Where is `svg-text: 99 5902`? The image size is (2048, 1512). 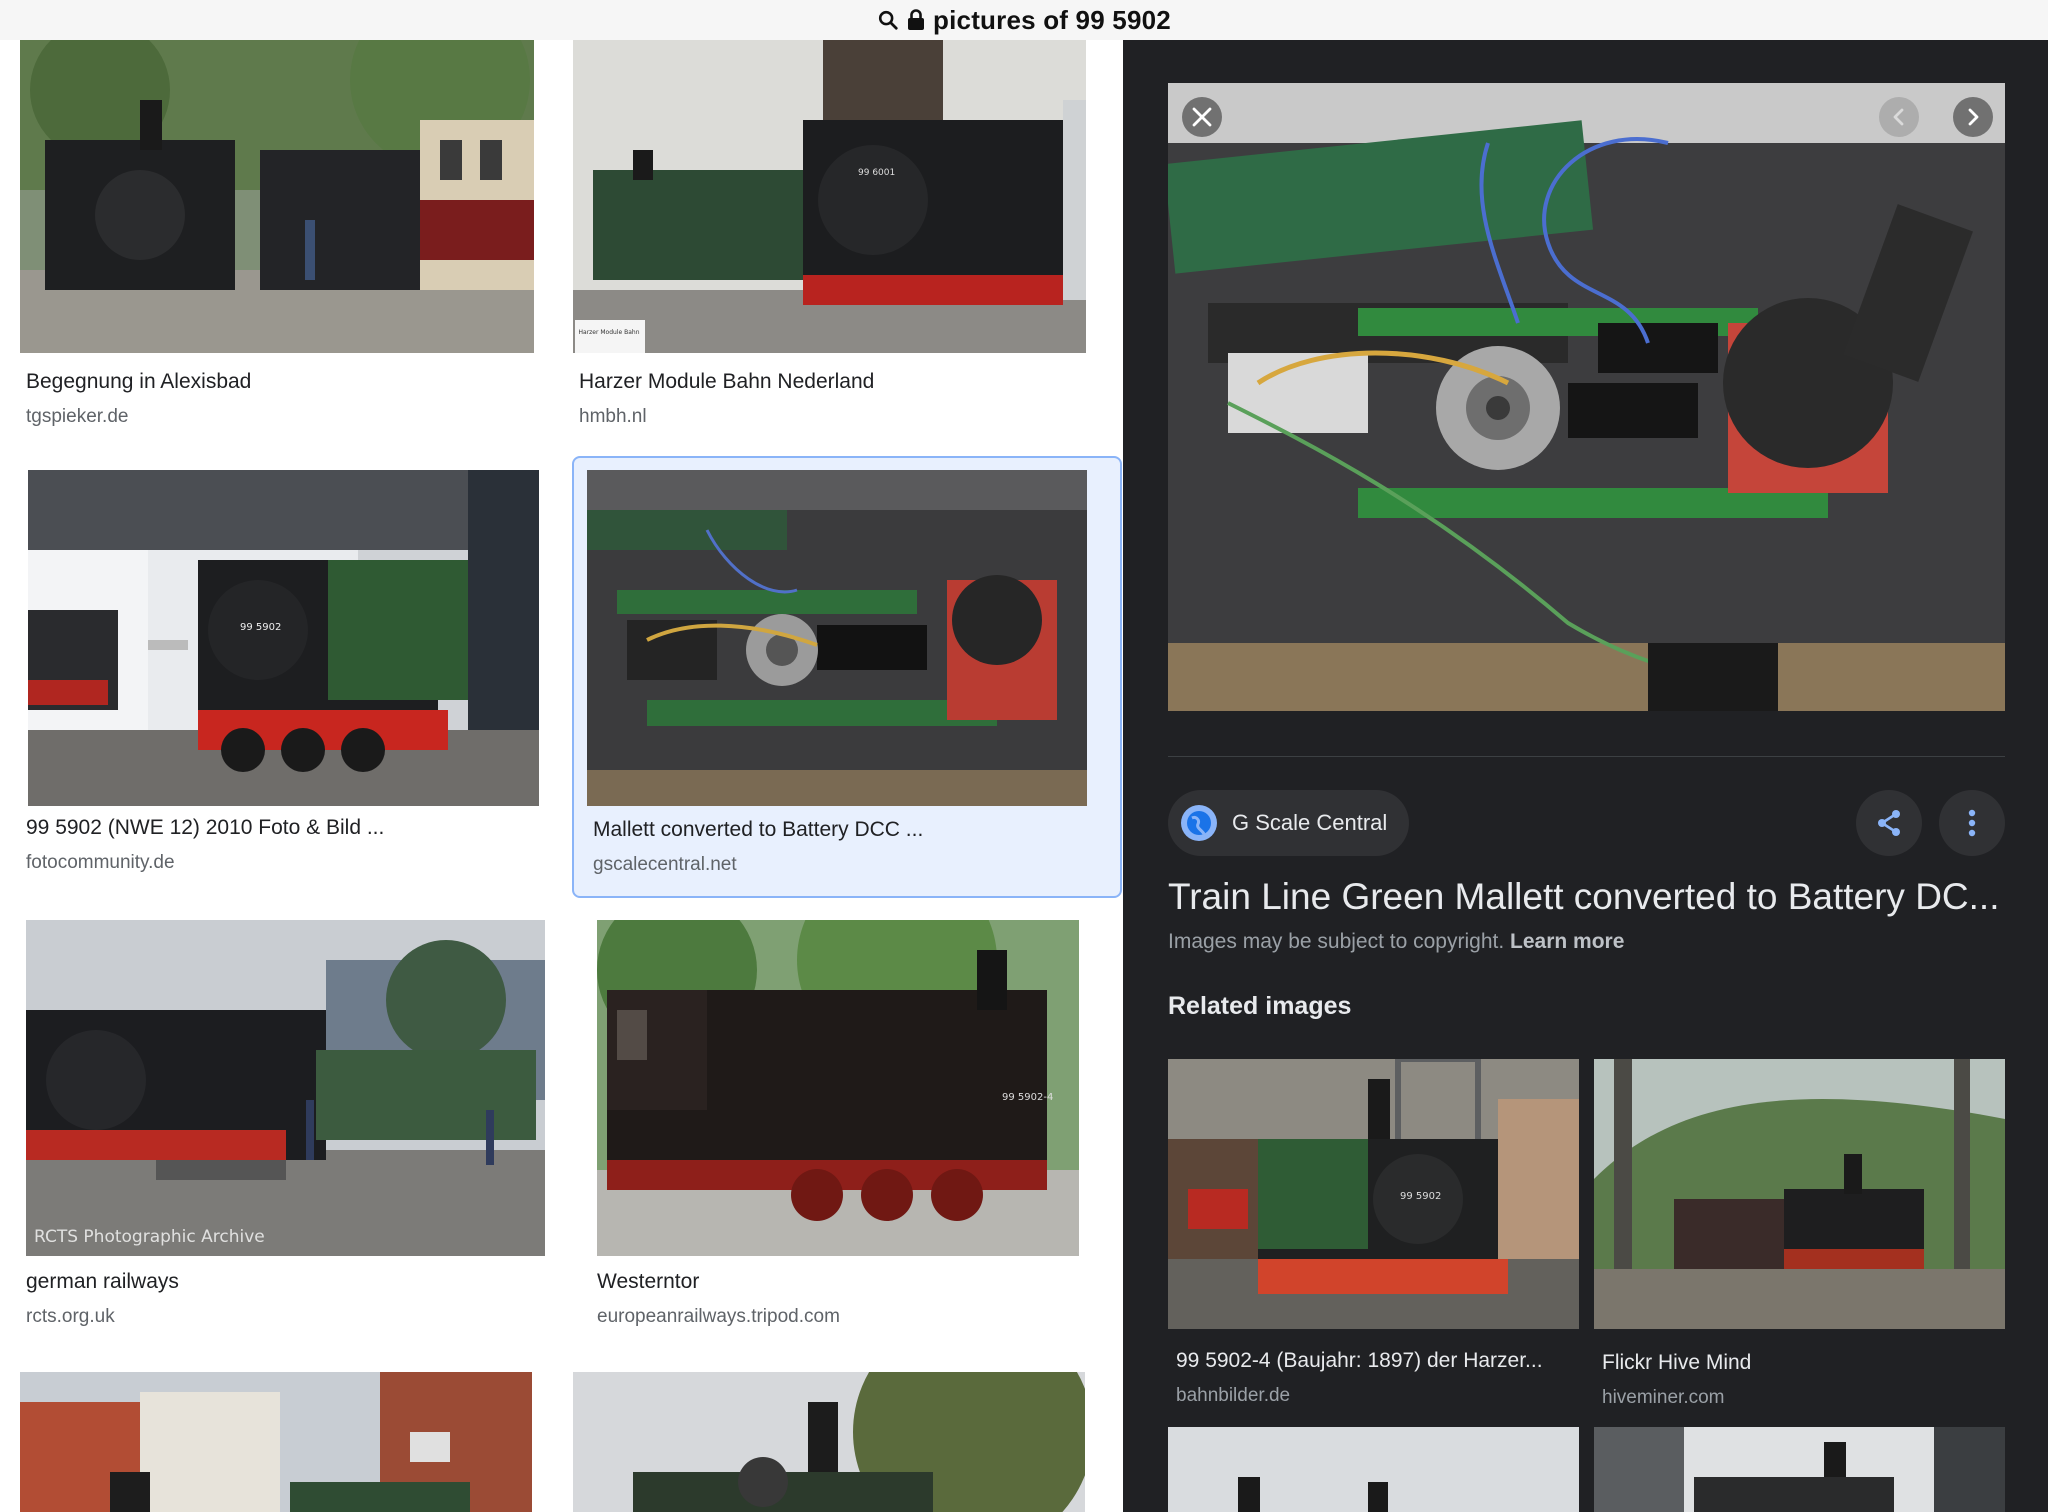
svg-text: 99 5902 is located at coordinates (1420, 1196).